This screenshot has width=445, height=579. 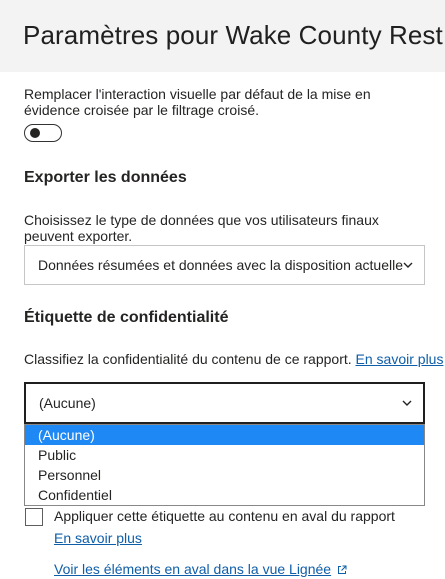 I want to click on apply-downstream-checkbox, so click(x=34, y=517).